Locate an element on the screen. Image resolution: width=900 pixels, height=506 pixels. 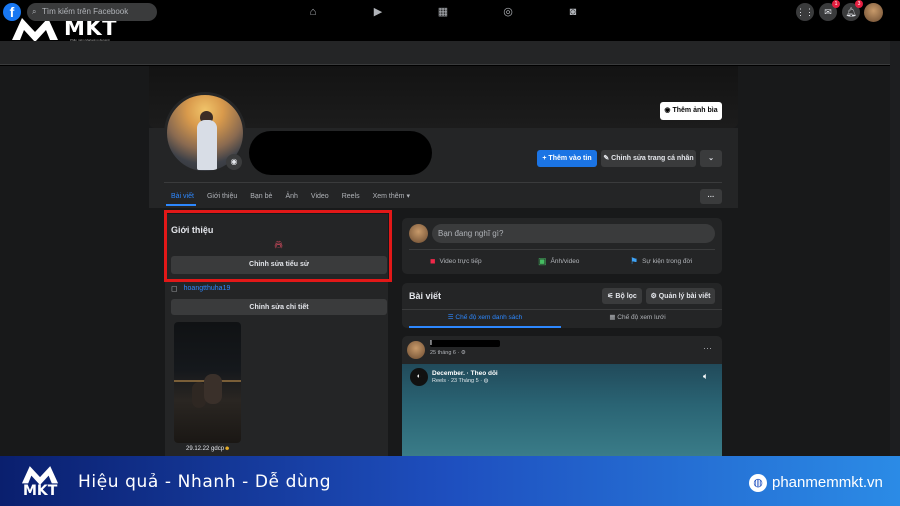
instagram-handle: hoangtthuha19 is located at coordinates (207, 288).